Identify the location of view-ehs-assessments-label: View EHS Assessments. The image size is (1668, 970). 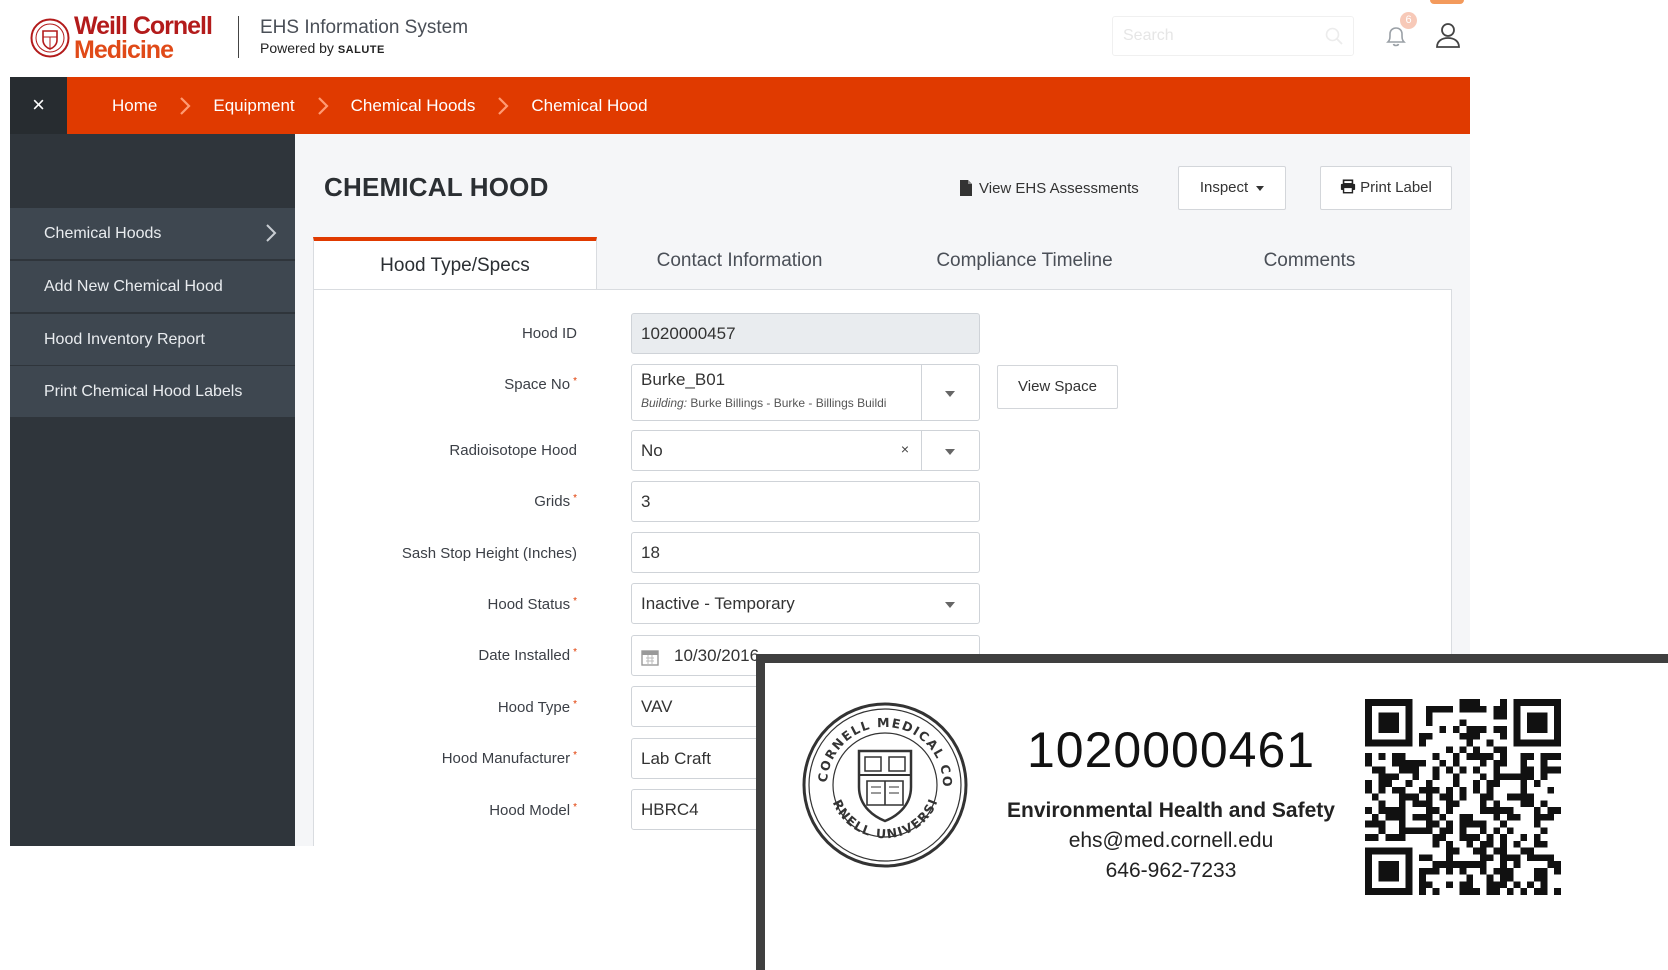
(1059, 188).